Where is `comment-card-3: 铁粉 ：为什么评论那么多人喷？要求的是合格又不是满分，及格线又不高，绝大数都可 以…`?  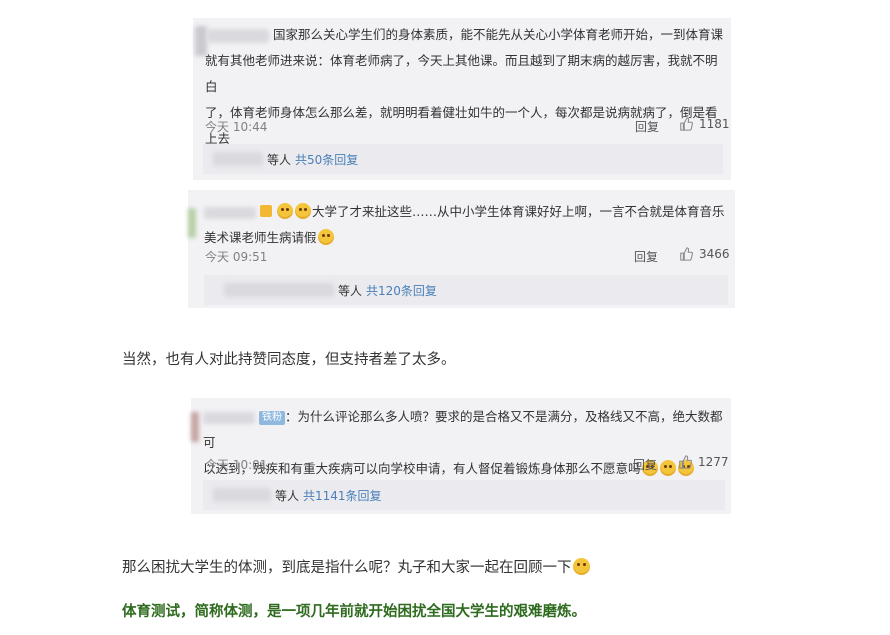
comment-card-3: 铁粉 ：为什么评论那么多人喷？要求的是合格又不是满分，及格线又不高，绝大数都可 以… is located at coordinates (461, 456).